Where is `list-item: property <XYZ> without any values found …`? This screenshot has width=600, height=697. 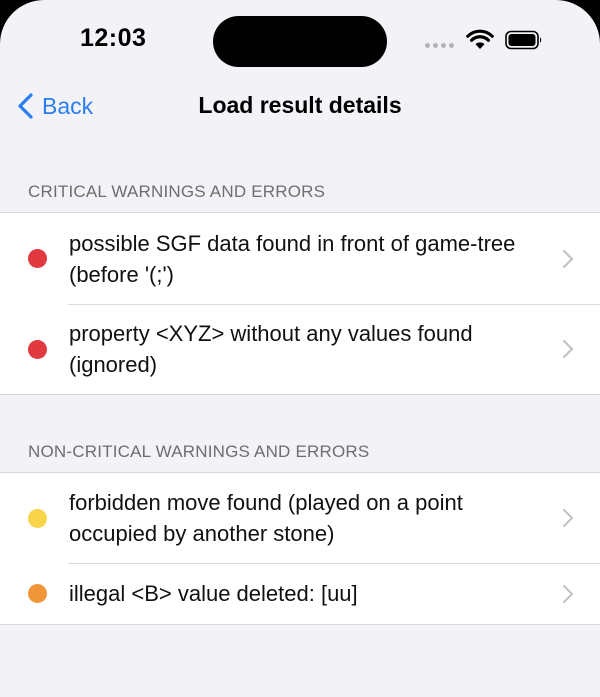 list-item: property <XYZ> without any values found … is located at coordinates (300, 349).